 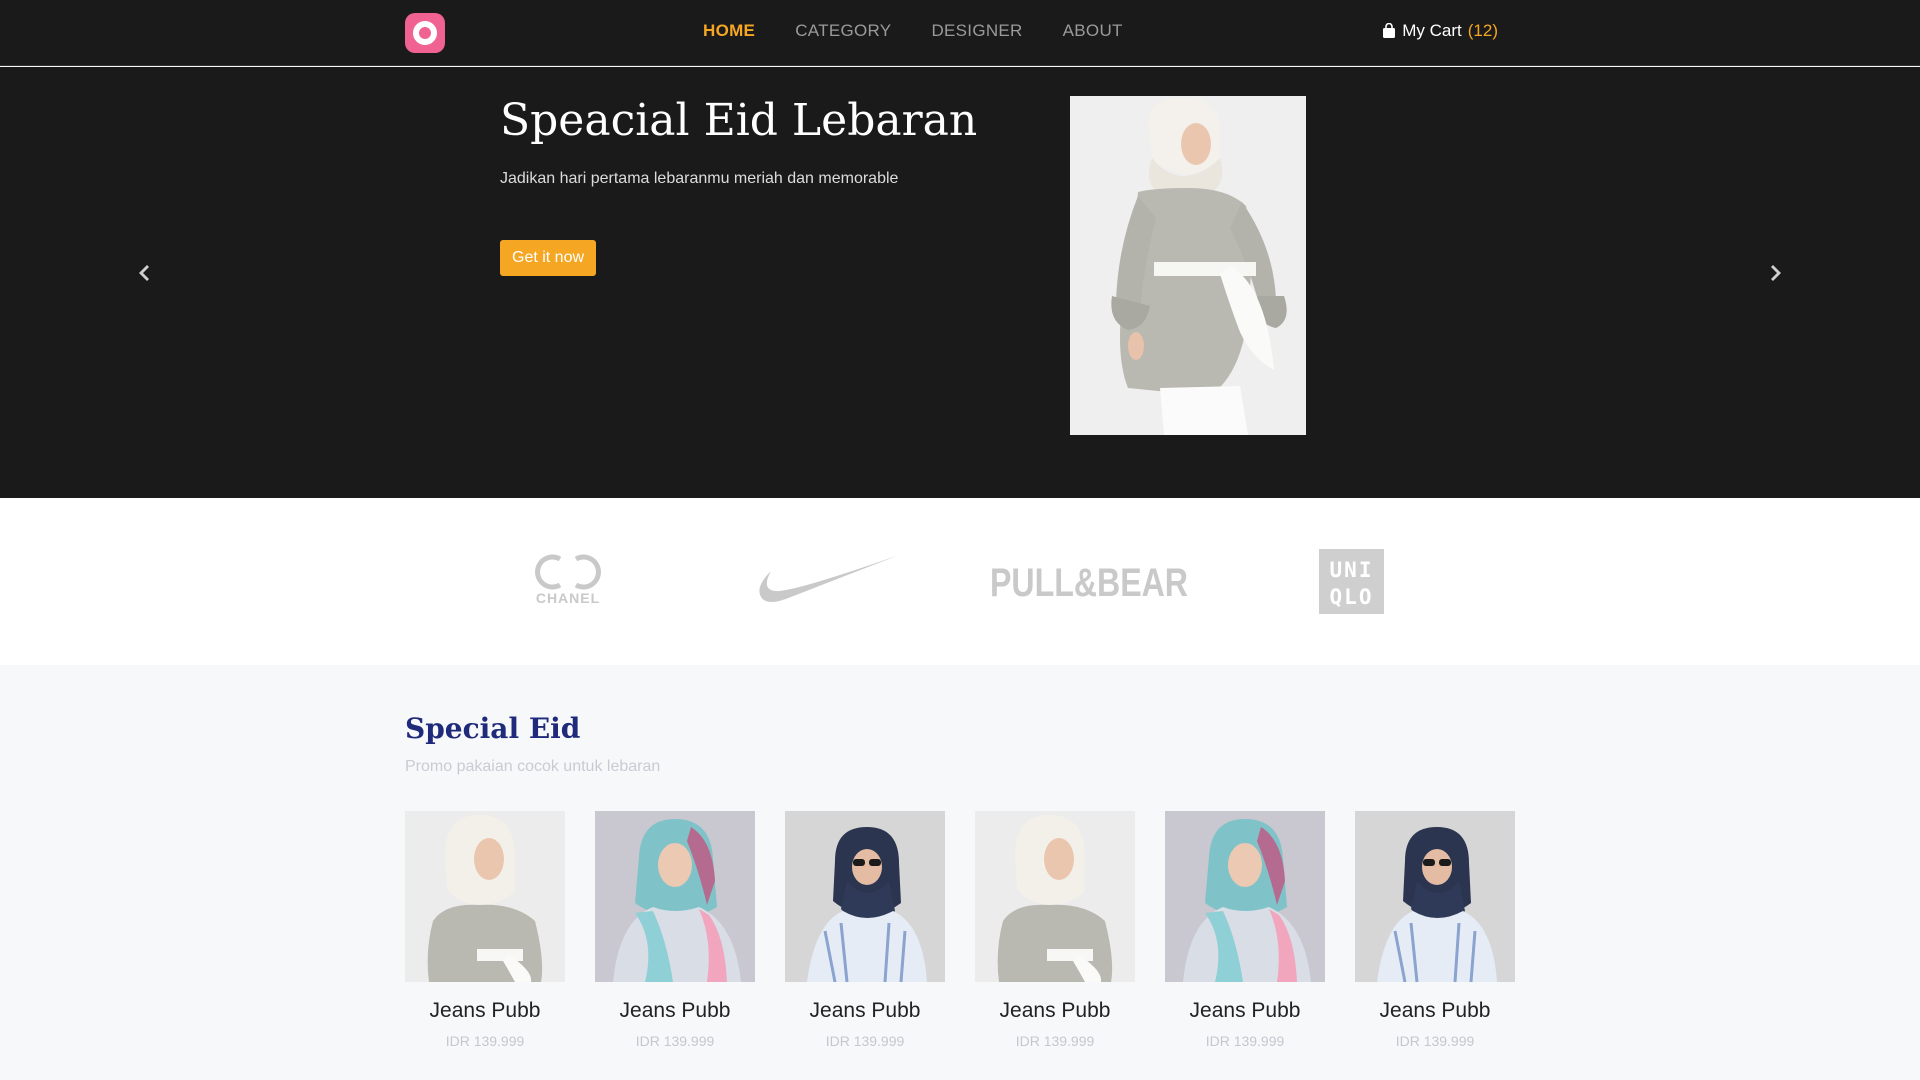 I want to click on cart-label: My Cart, so click(x=1432, y=30).